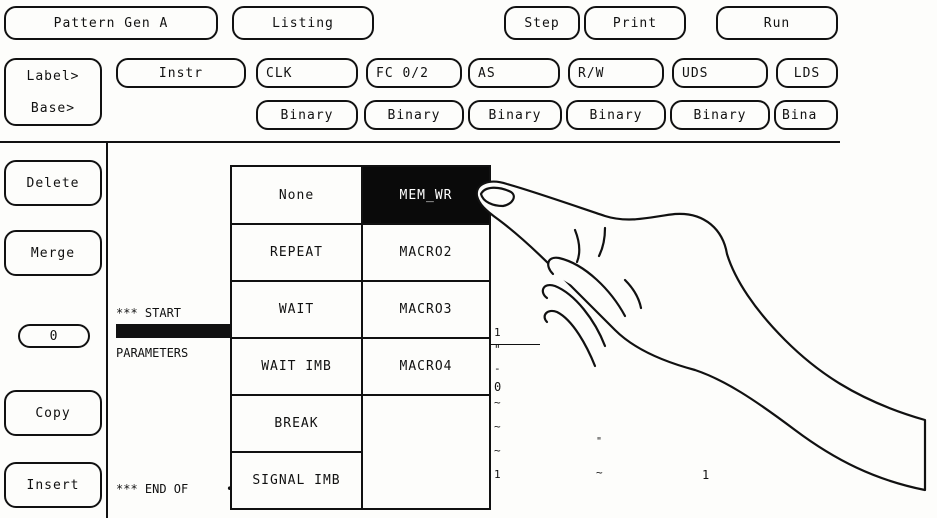  I want to click on sidebar-divider, so click(107, 329).